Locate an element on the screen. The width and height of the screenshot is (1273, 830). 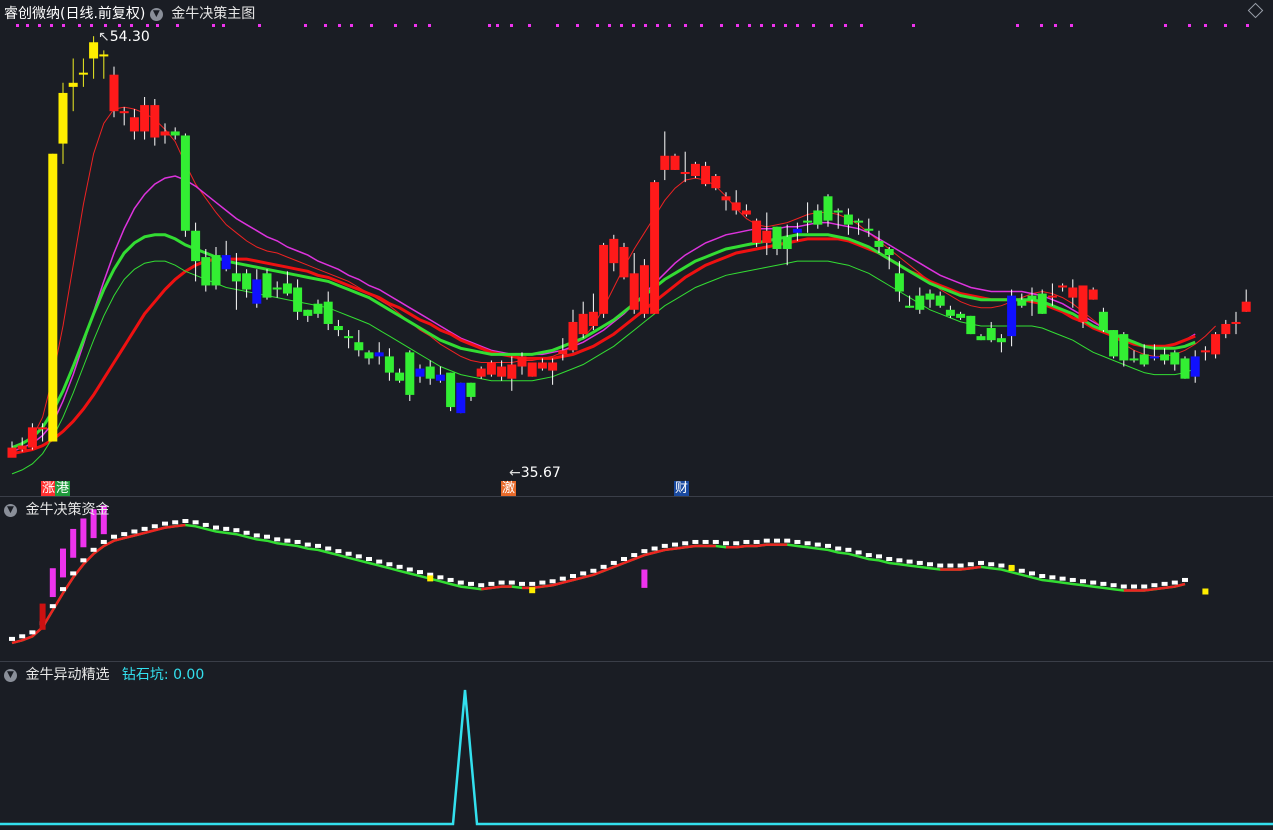
stock-title: 睿创微纳(日线.前复权) is located at coordinates (74, 14).